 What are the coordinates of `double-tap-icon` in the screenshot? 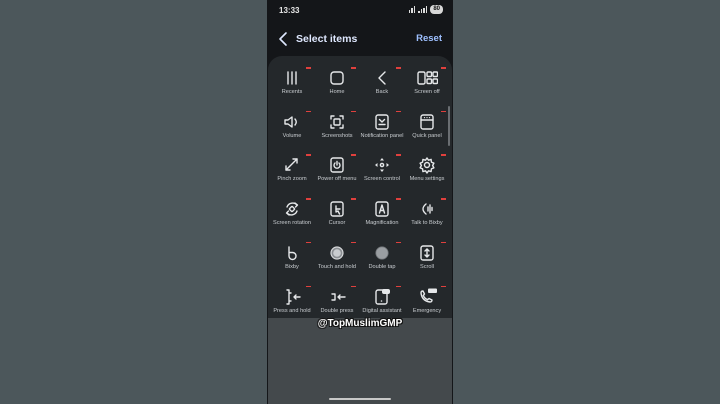 It's located at (382, 253).